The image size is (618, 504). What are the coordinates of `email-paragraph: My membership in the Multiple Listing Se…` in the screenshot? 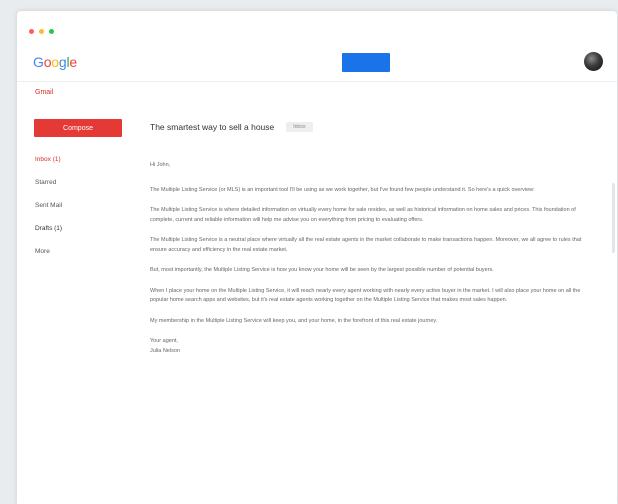 It's located at (294, 320).